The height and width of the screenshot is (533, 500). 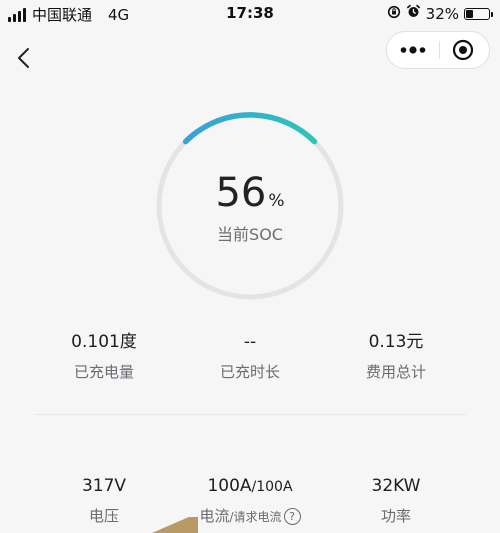 What do you see at coordinates (274, 487) in the screenshot?
I see `requested-current-value: 100A` at bounding box center [274, 487].